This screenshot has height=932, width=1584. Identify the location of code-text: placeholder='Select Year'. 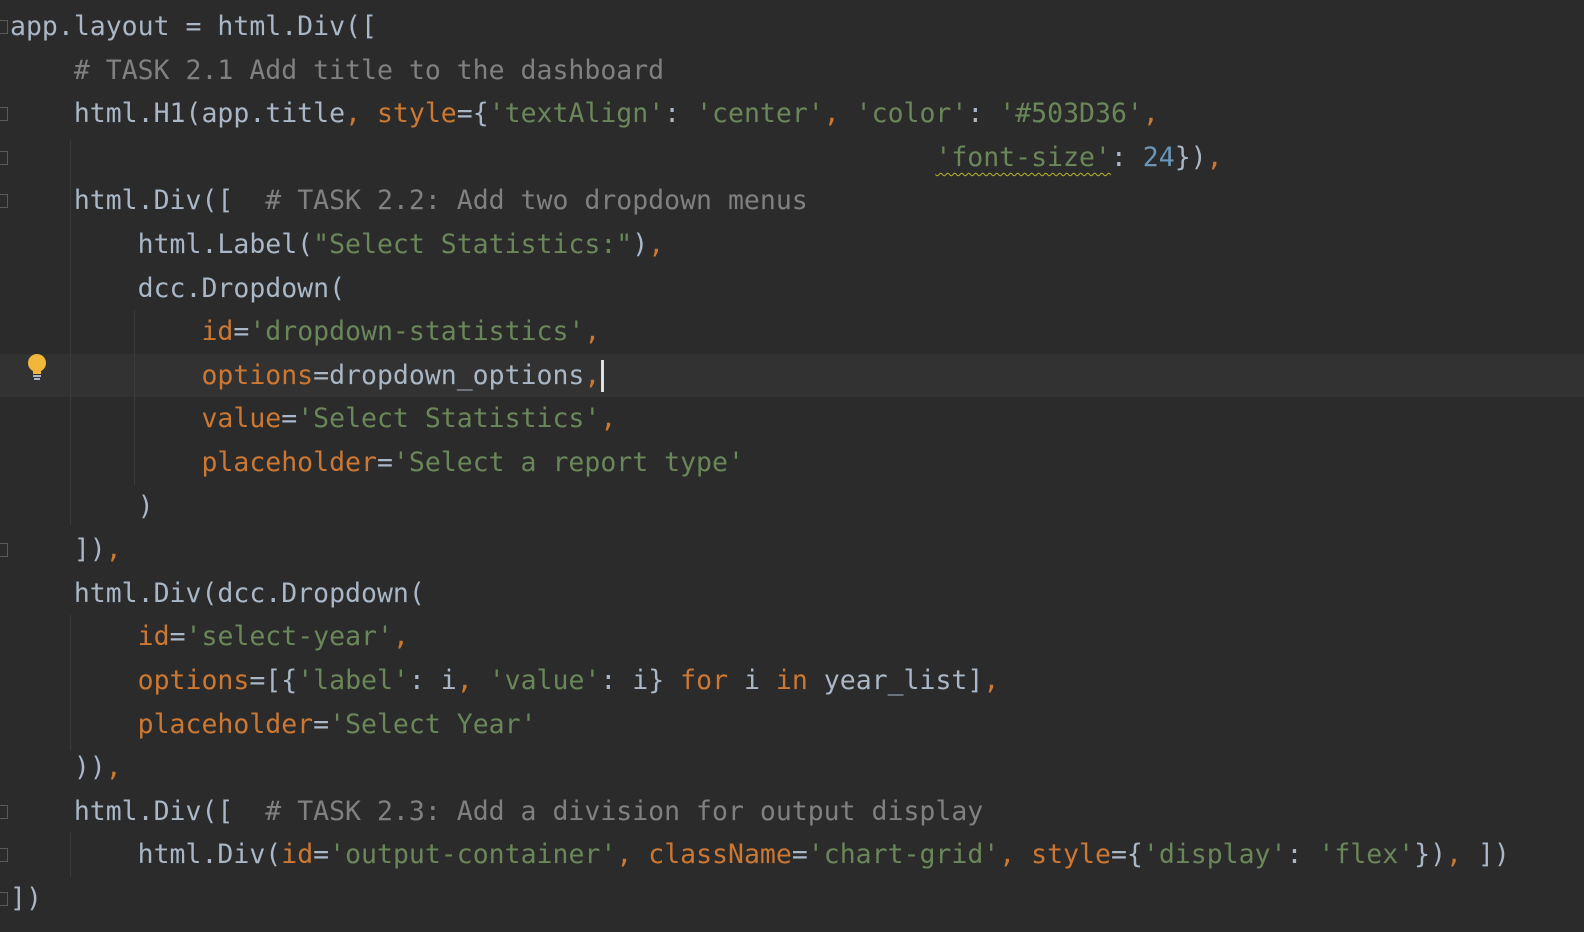
(273, 725).